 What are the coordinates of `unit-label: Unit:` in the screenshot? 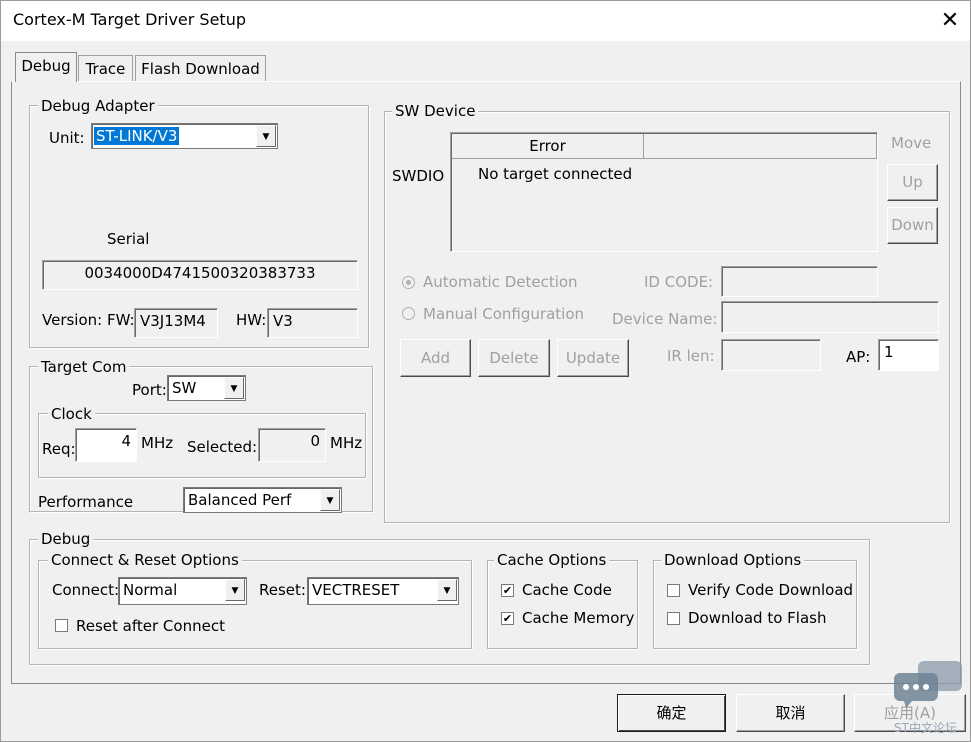 It's located at (67, 138).